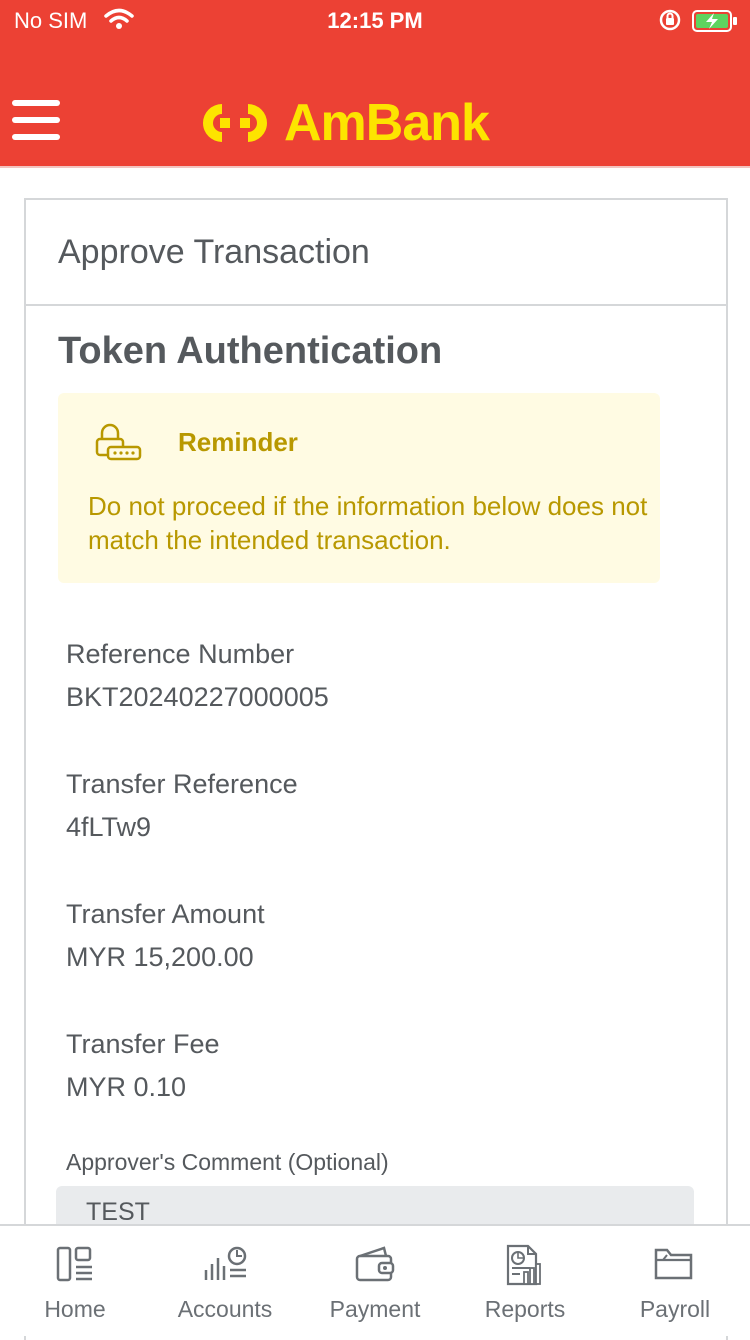 Image resolution: width=750 pixels, height=1340 pixels. I want to click on brand-name: AmBank, so click(387, 123).